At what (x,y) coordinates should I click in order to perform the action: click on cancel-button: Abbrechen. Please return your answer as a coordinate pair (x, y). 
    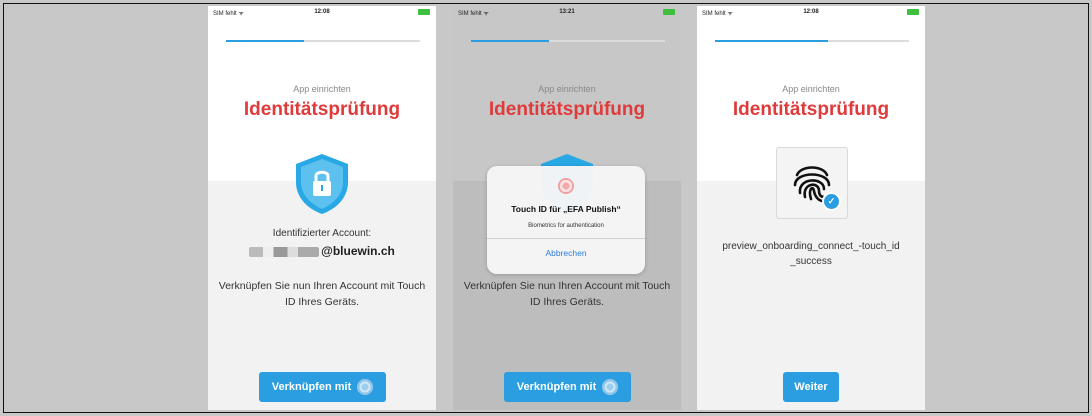
    Looking at the image, I should click on (566, 253).